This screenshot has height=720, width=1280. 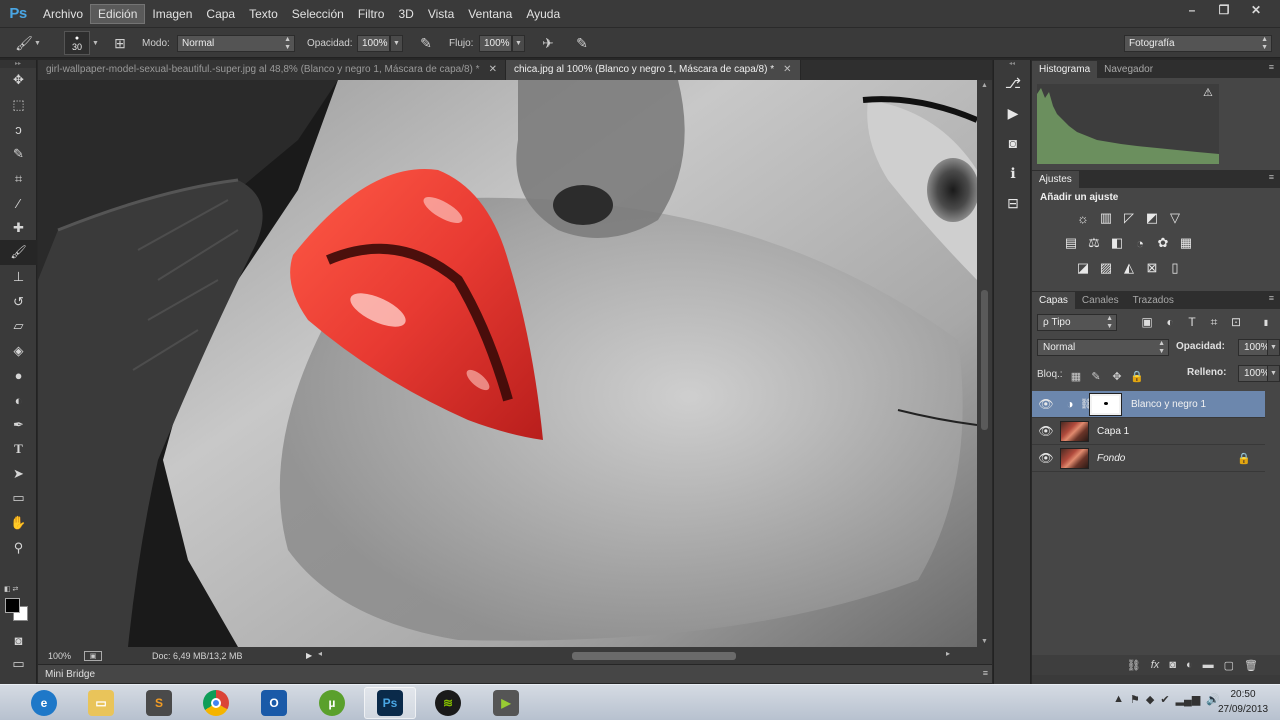 What do you see at coordinates (263, 14) in the screenshot?
I see `menu-texto: Texto` at bounding box center [263, 14].